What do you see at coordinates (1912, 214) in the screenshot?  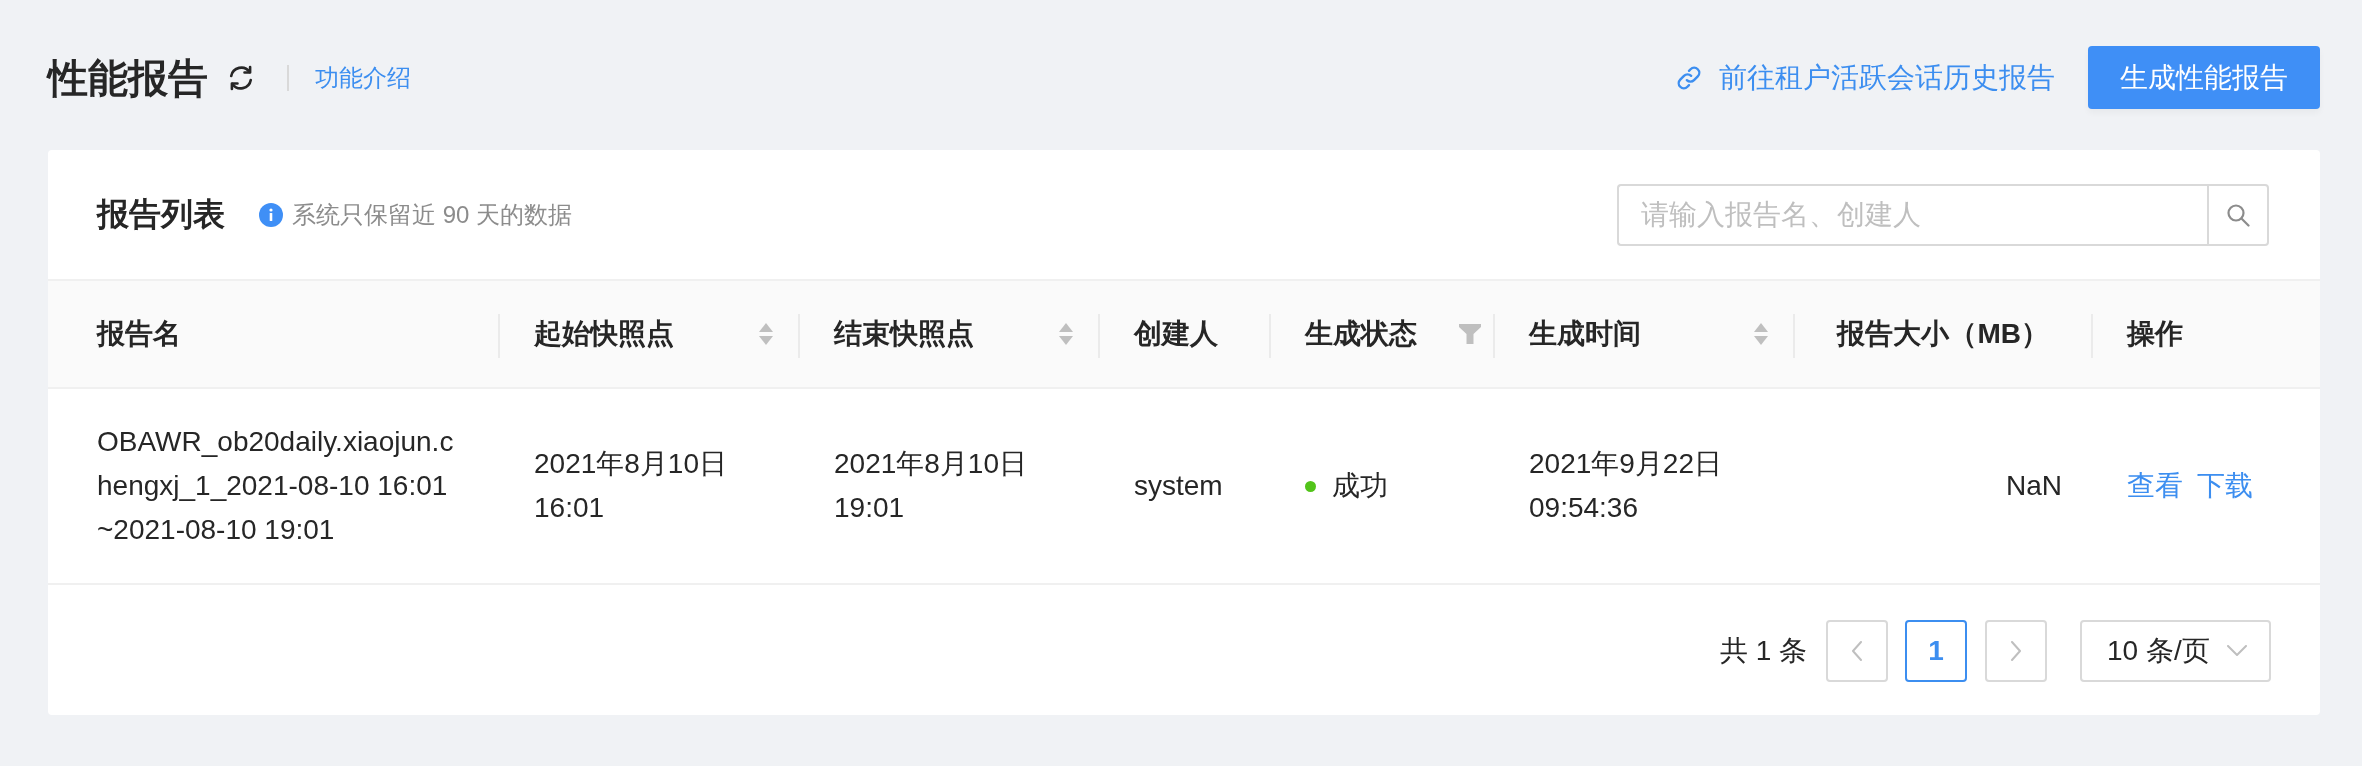 I see `search-field: 请输入报告名、创建人` at bounding box center [1912, 214].